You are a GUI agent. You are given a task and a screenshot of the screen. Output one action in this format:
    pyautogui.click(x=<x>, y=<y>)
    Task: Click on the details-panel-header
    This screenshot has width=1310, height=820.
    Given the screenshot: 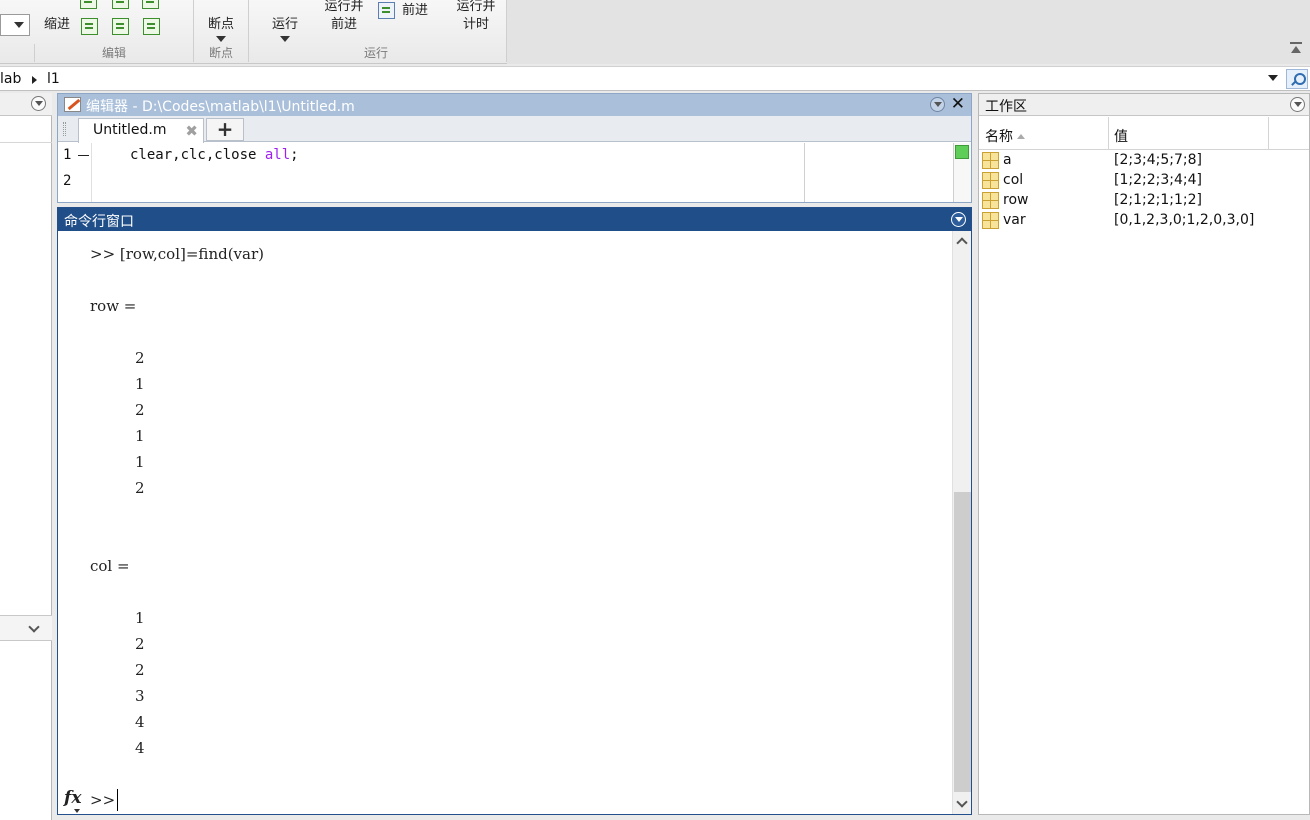 What is the action you would take?
    pyautogui.click(x=26, y=628)
    